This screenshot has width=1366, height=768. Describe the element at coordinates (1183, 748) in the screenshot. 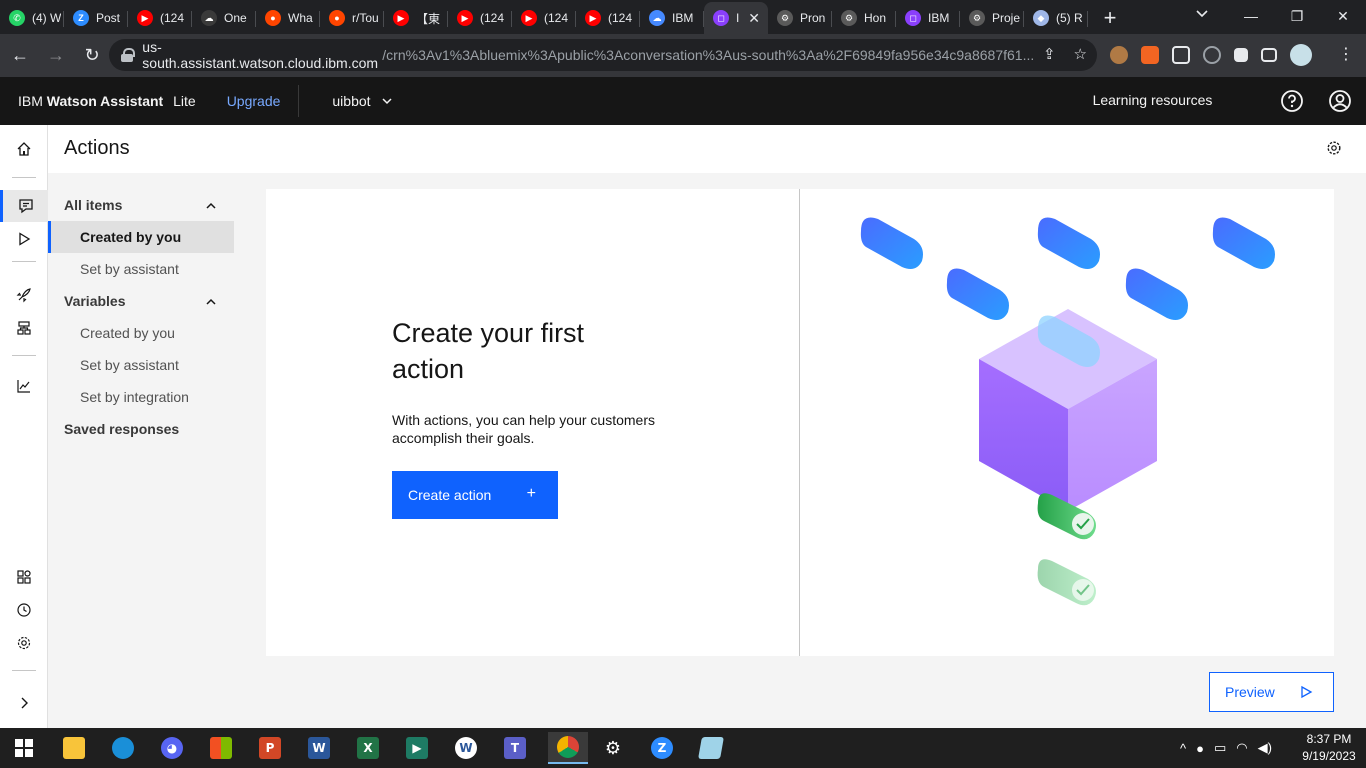

I see `tray-chevron-icon: ^` at that location.